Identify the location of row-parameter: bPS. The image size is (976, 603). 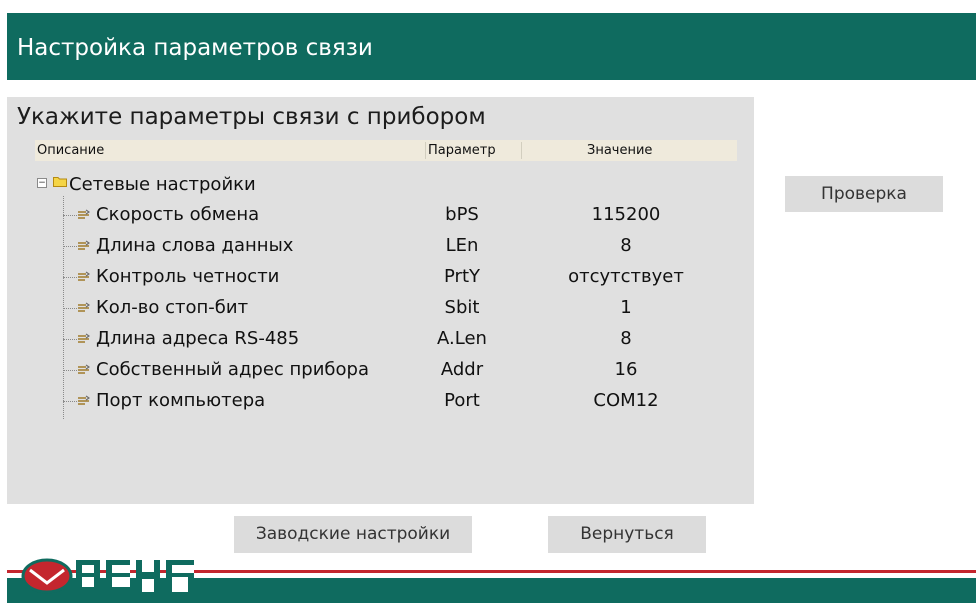
(462, 214).